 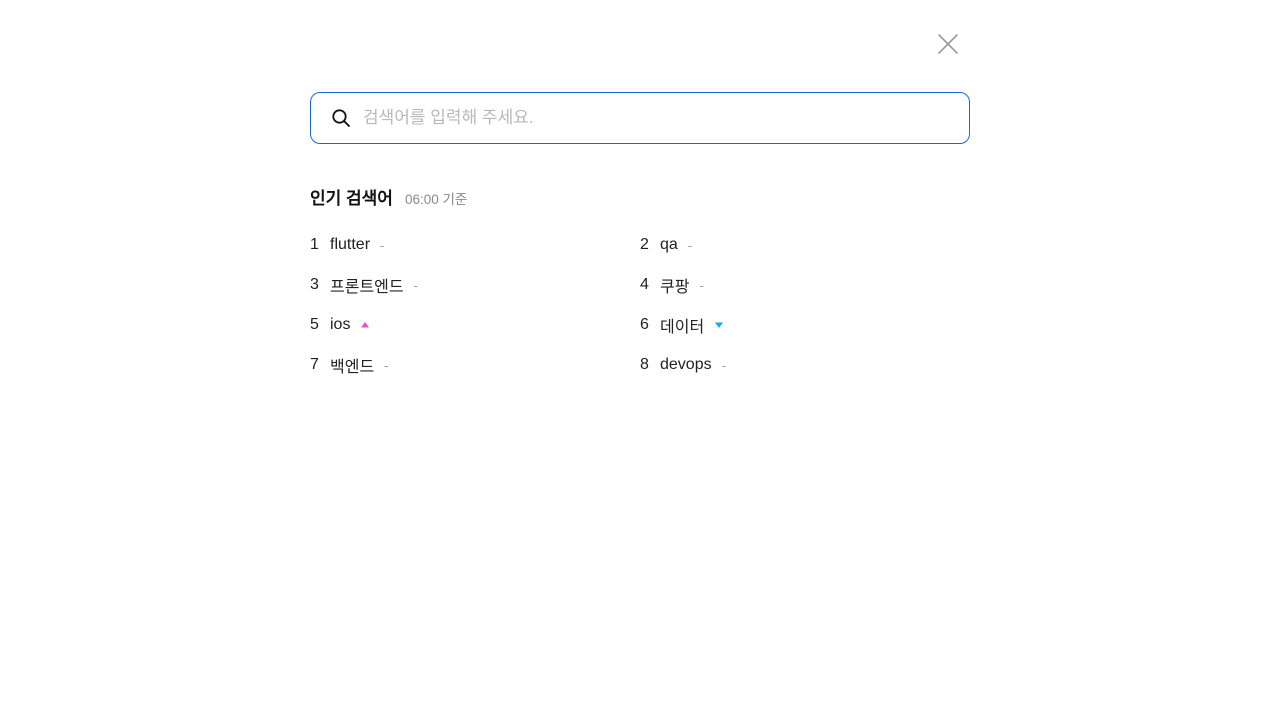 What do you see at coordinates (340, 324) in the screenshot?
I see `keyword-text: ios` at bounding box center [340, 324].